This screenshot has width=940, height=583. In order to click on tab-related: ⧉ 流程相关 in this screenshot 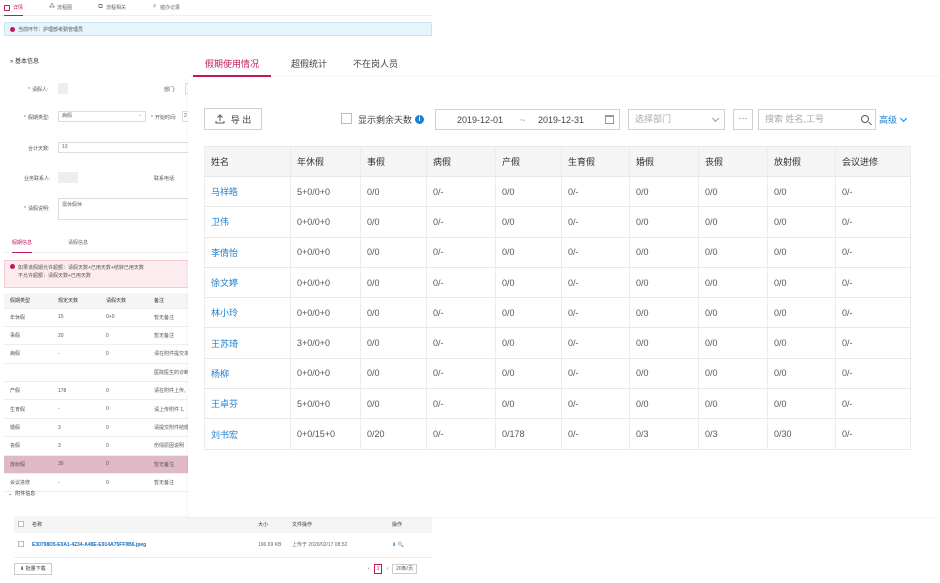, I will do `click(112, 8)`.